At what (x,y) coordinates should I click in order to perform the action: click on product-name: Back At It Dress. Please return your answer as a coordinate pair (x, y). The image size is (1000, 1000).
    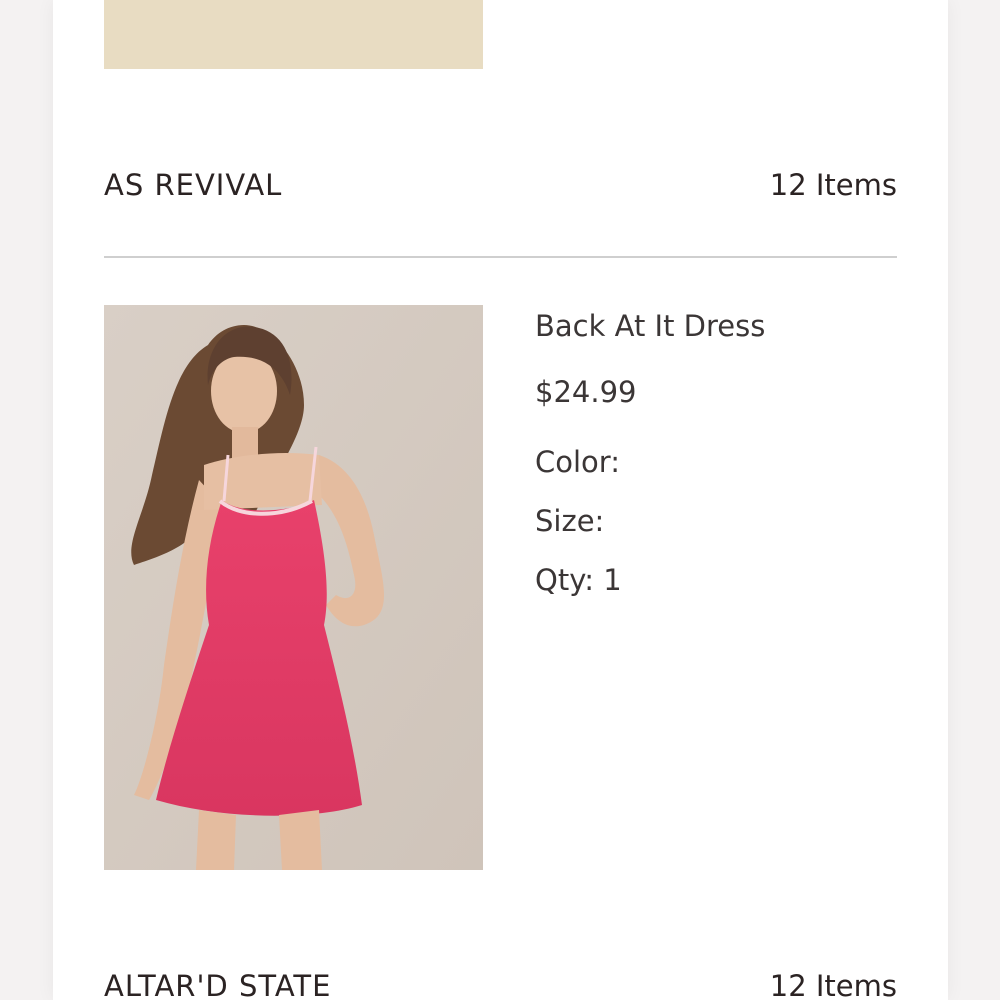
    Looking at the image, I should click on (650, 326).